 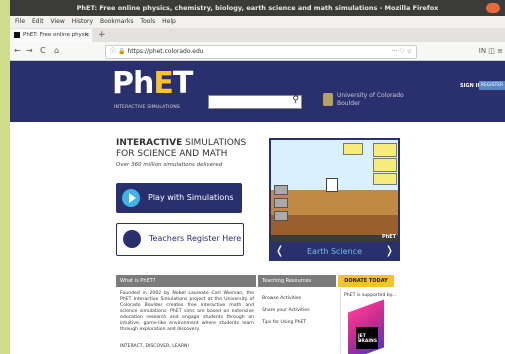 What do you see at coordinates (257, 35) in the screenshot?
I see `tab-bar: PhET: Free online physic × +` at bounding box center [257, 35].